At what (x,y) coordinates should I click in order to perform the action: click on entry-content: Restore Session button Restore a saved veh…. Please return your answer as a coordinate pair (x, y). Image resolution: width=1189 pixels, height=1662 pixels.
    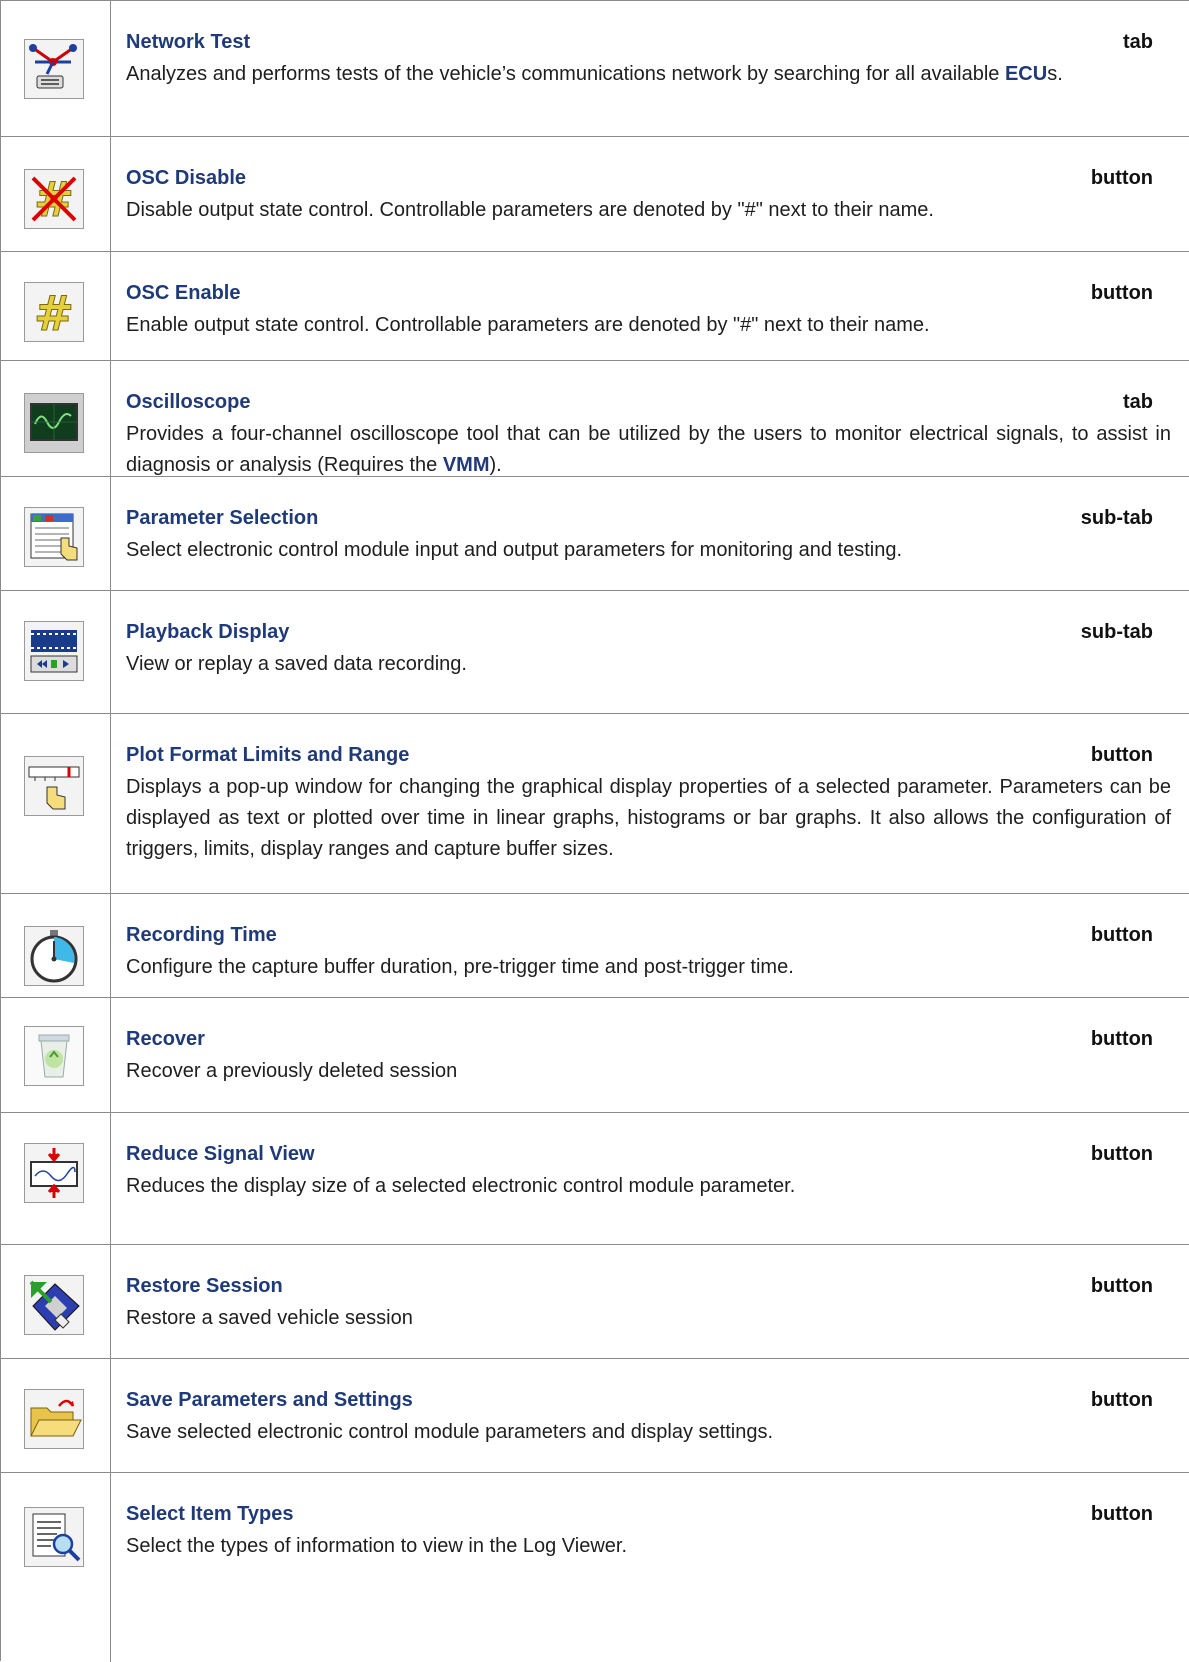
    Looking at the image, I should click on (648, 1304).